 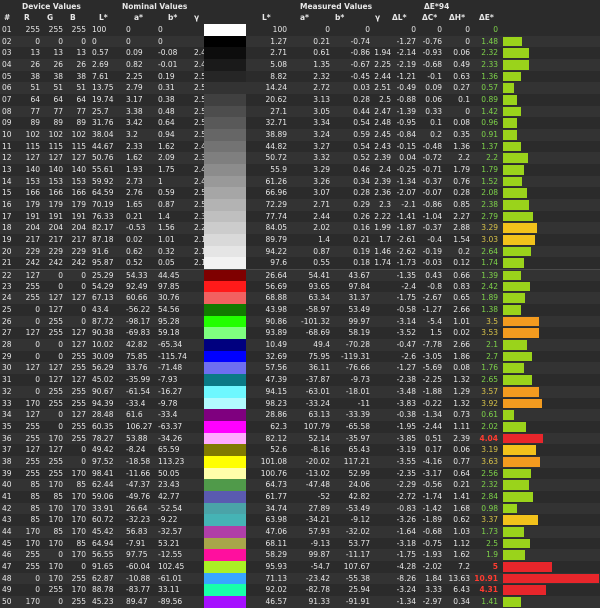 I want to click on delta-c: -0.68, so click(x=432, y=65).